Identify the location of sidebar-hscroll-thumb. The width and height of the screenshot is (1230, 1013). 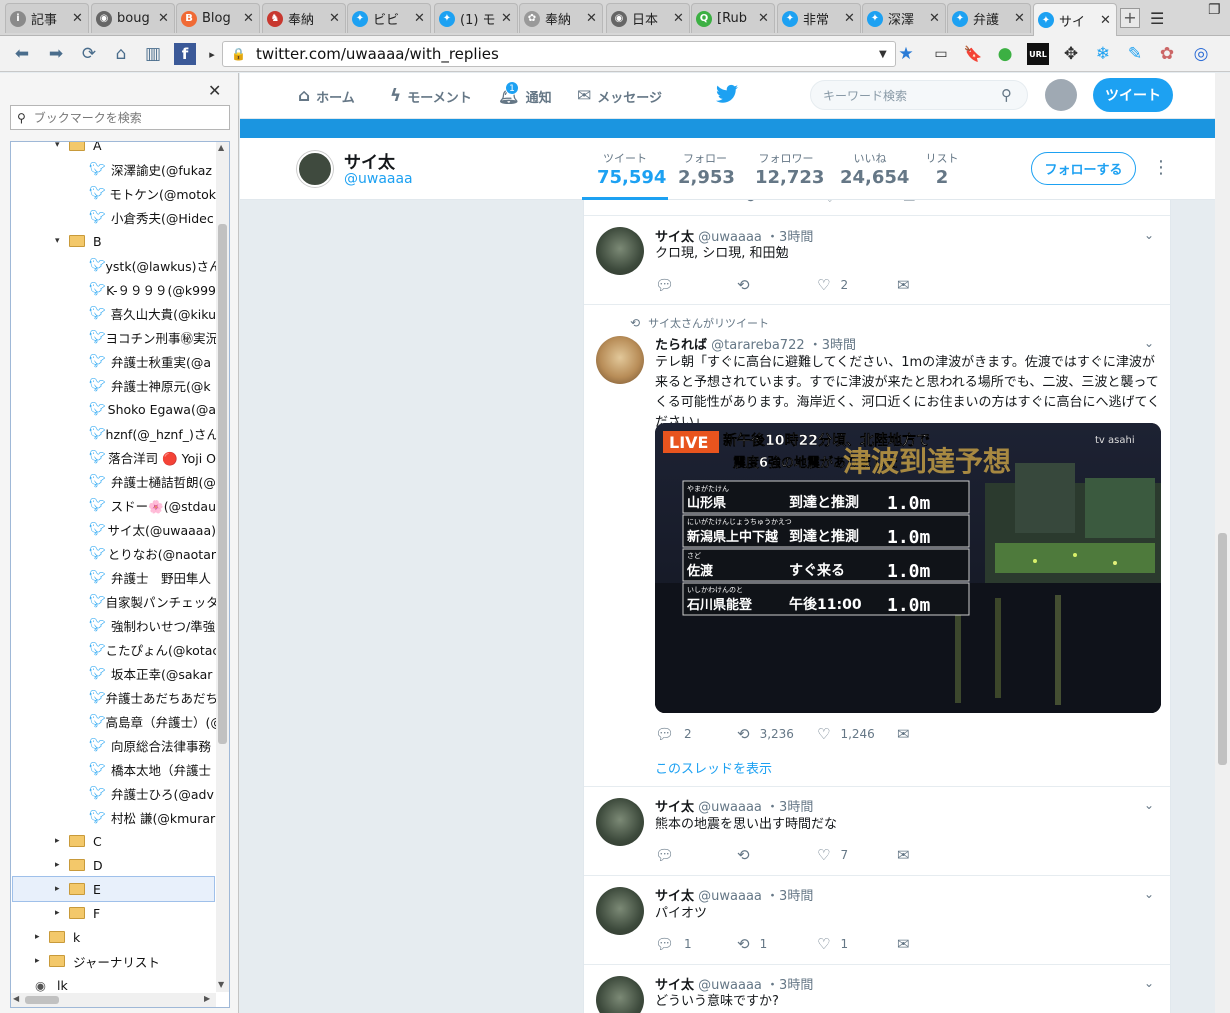
(42, 1000).